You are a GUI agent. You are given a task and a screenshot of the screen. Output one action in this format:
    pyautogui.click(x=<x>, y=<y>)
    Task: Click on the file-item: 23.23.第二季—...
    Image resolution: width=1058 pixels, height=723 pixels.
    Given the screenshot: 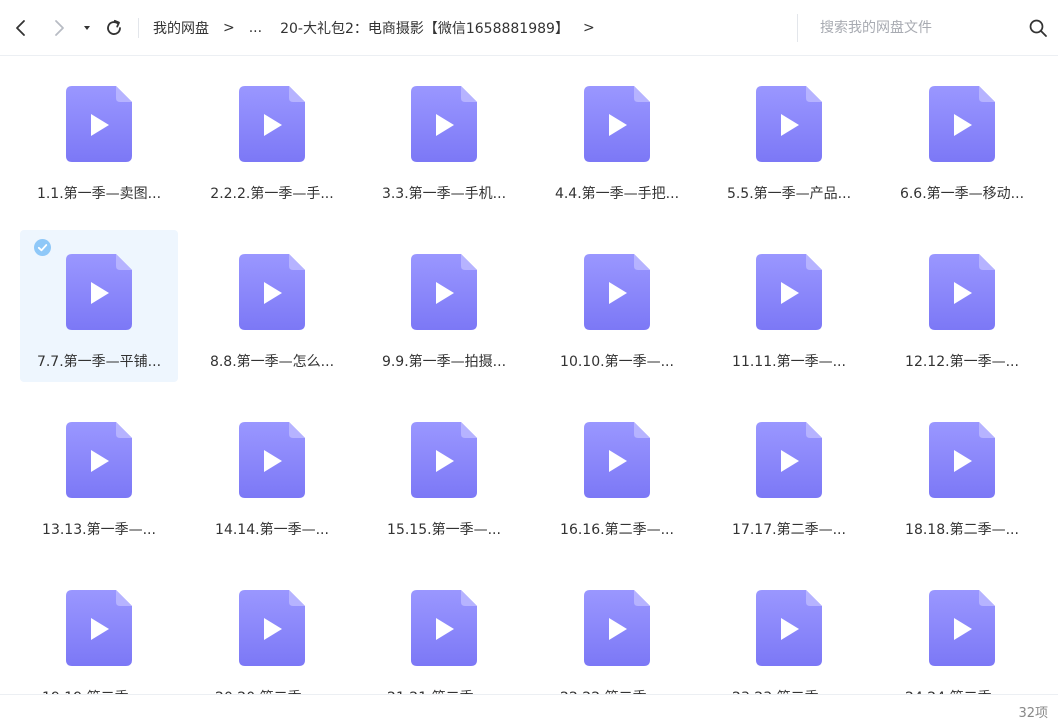 What is the action you would take?
    pyautogui.click(x=789, y=630)
    